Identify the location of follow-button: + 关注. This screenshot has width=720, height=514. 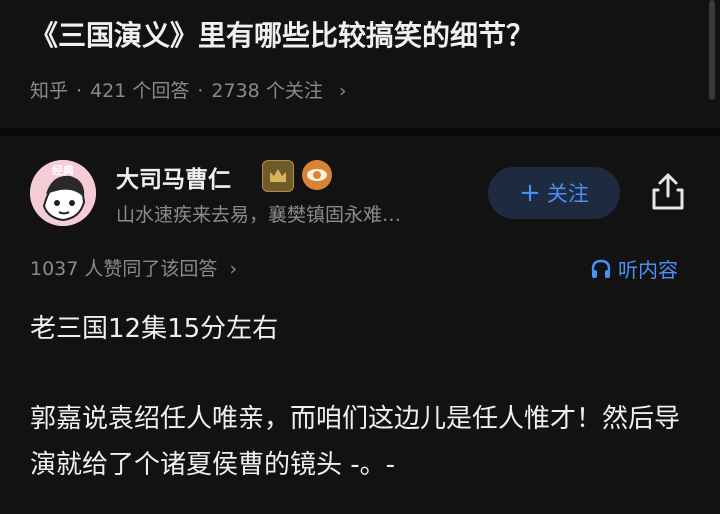
(554, 193).